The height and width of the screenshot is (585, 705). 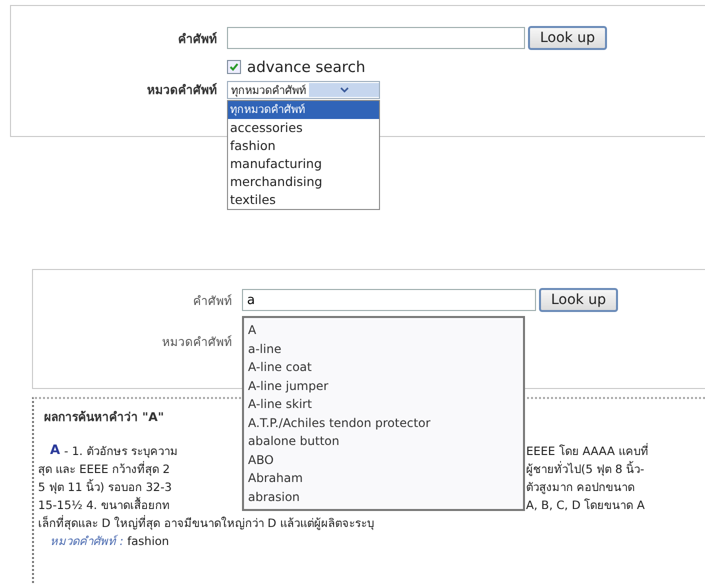 What do you see at coordinates (206, 523) in the screenshot?
I see `definition-text: เล็กที่สุดและ D ใหญ่ที่สุด อาจมีขนาดใหญ่กว่า D แล้วแต่ผู้ผลิตจะระบุ` at bounding box center [206, 523].